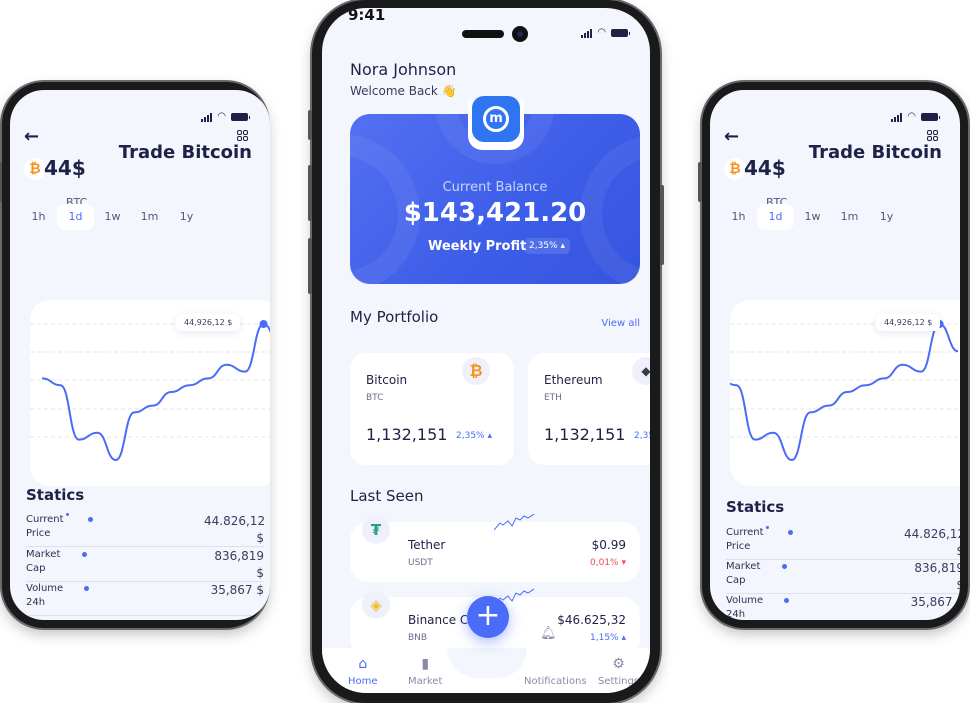 This screenshot has height=703, width=970. I want to click on view-all-link: View all, so click(620, 323).